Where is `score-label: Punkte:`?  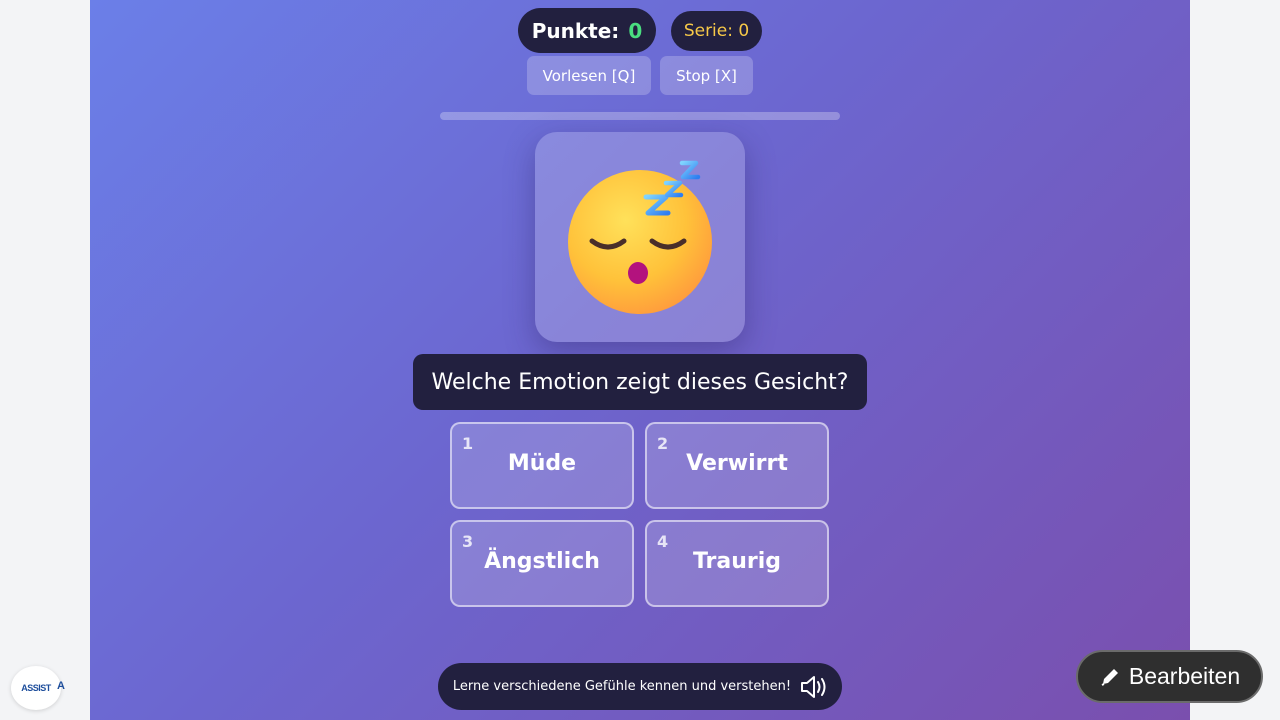
score-label: Punkte: is located at coordinates (575, 30).